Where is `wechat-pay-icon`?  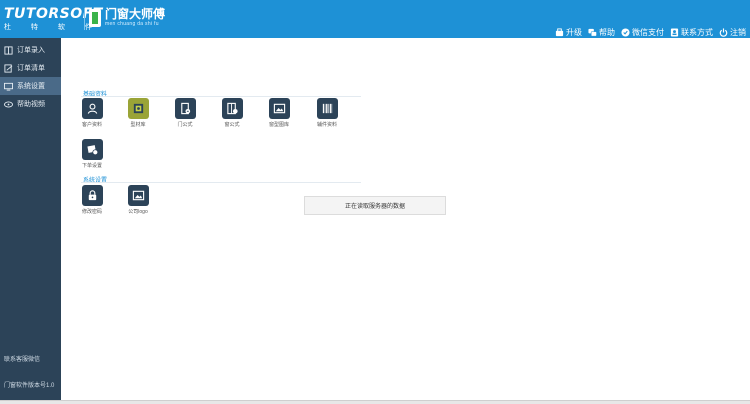 wechat-pay-icon is located at coordinates (625, 32).